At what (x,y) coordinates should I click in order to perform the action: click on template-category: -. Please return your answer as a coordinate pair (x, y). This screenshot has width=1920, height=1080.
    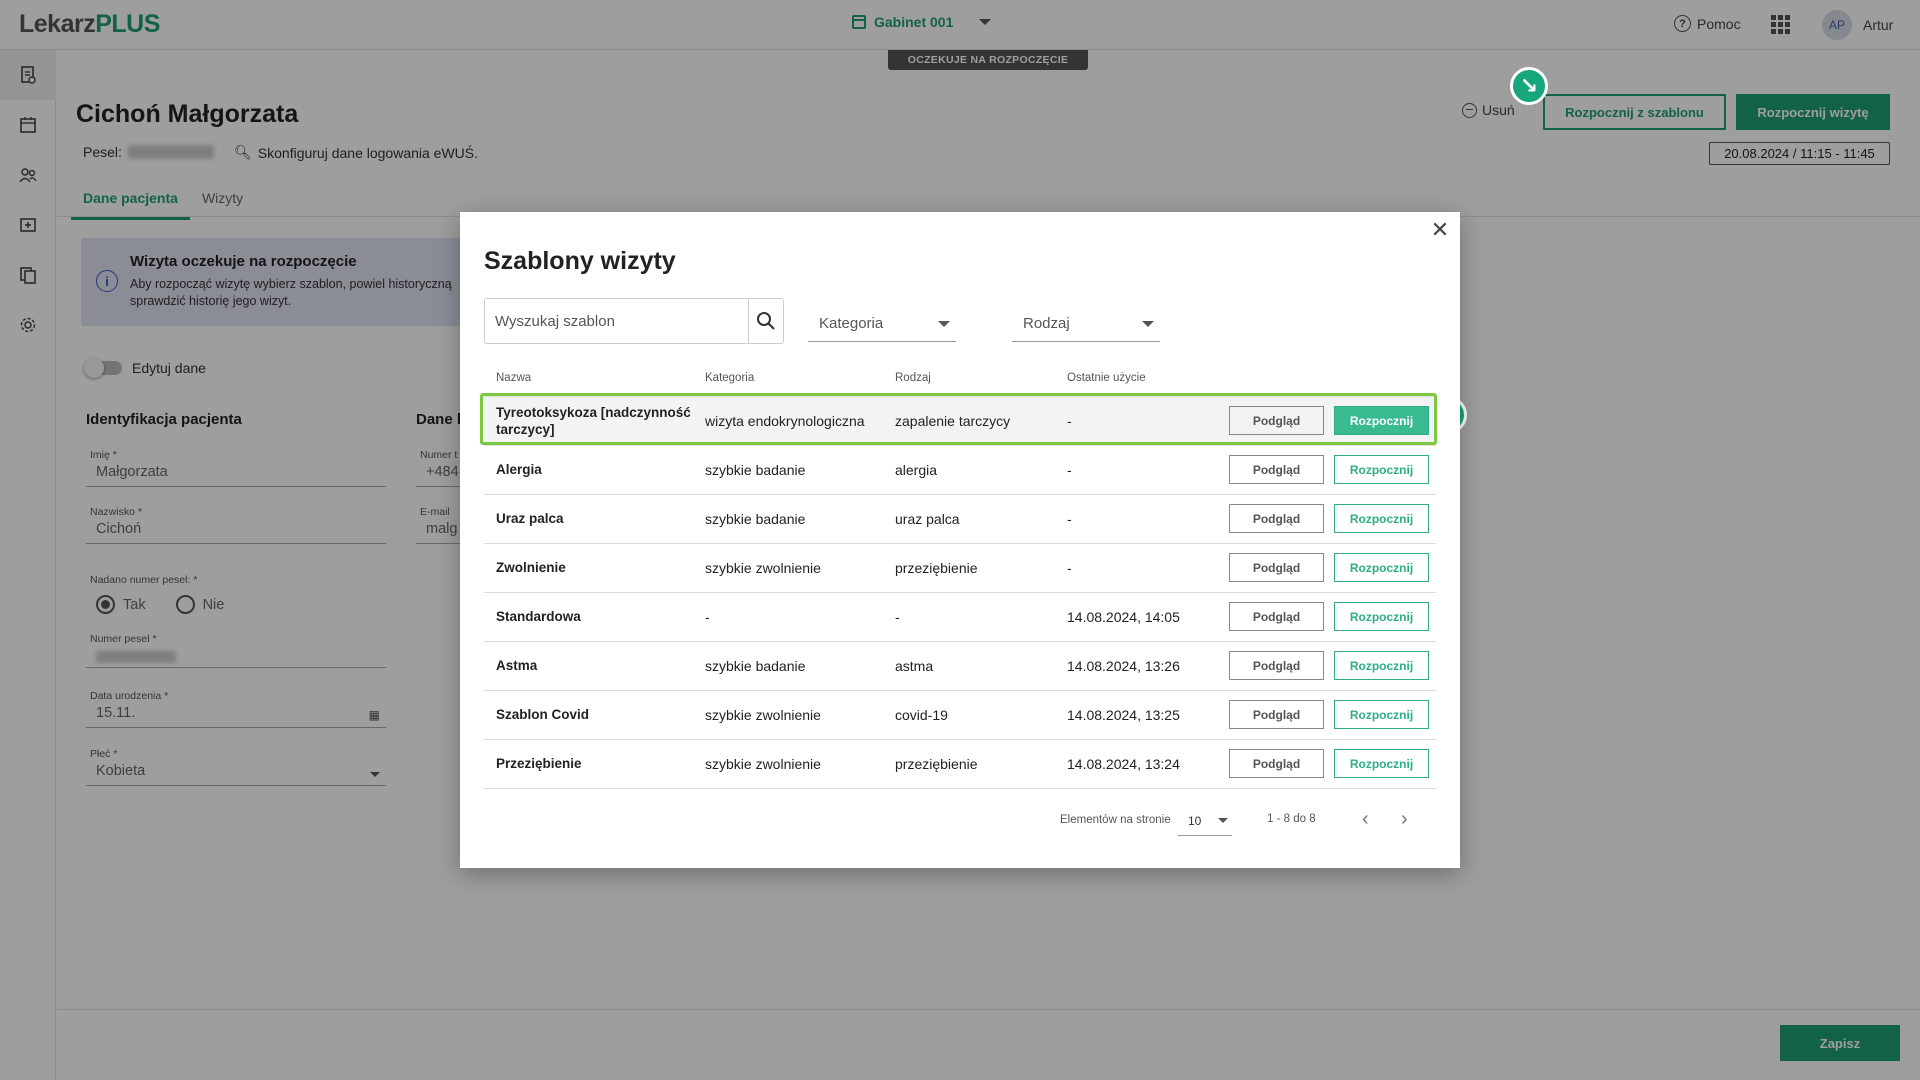
    Looking at the image, I should click on (788, 617).